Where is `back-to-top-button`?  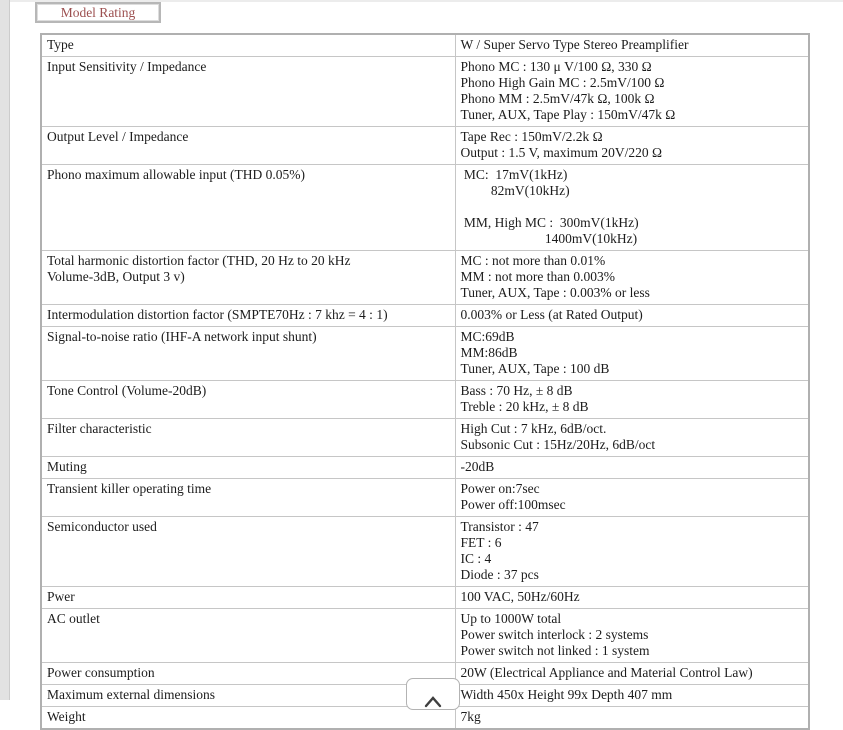 back-to-top-button is located at coordinates (433, 694).